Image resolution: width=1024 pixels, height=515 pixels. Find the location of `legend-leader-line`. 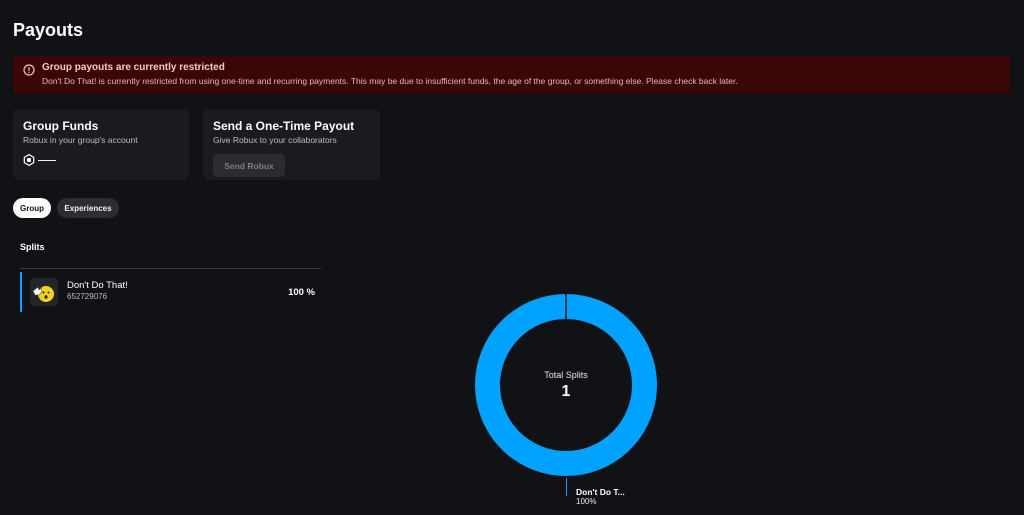

legend-leader-line is located at coordinates (566, 487).